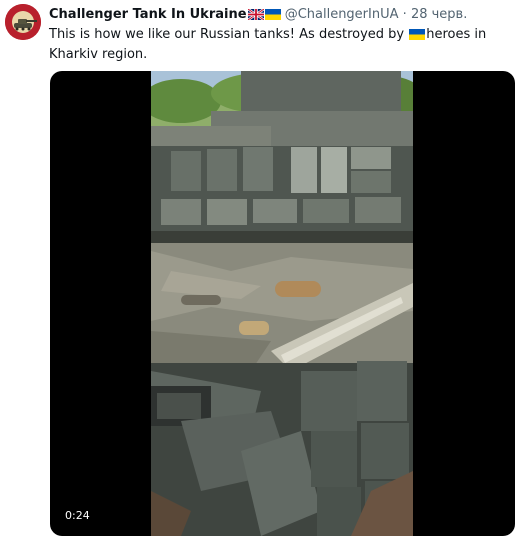  I want to click on author-name: Challenger Tank In Ukraine, so click(148, 14).